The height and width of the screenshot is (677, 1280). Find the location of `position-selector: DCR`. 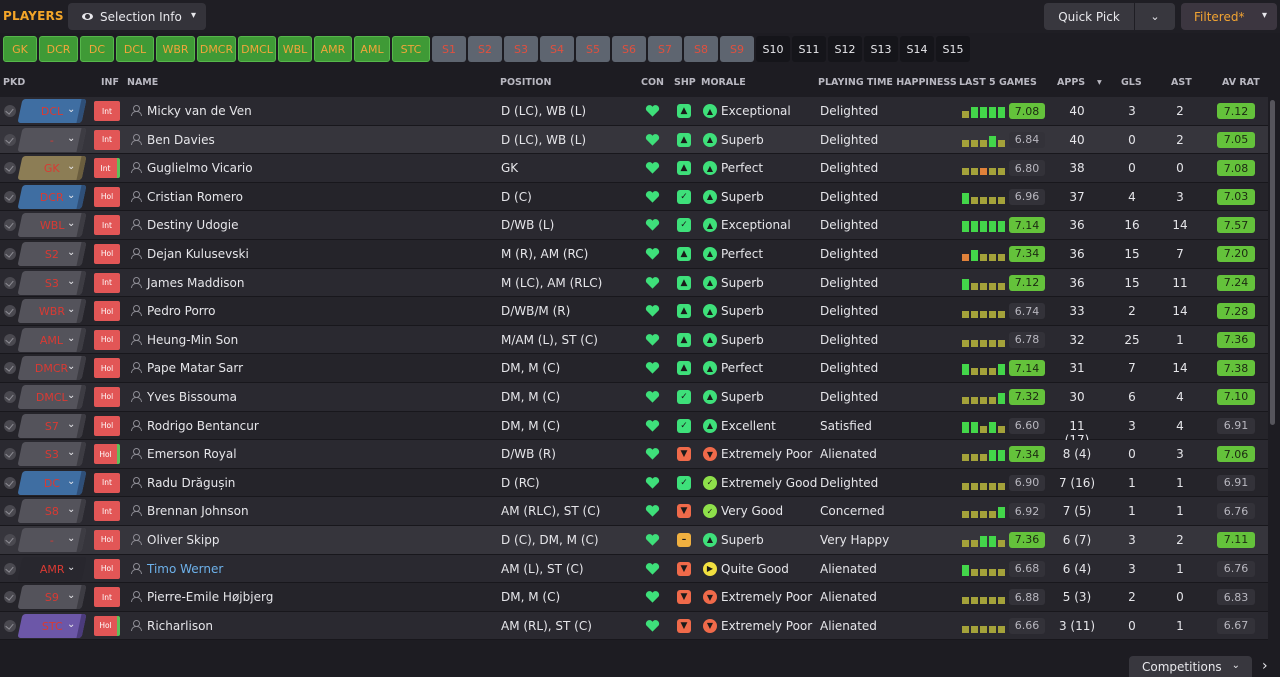

position-selector: DCR is located at coordinates (52, 196).